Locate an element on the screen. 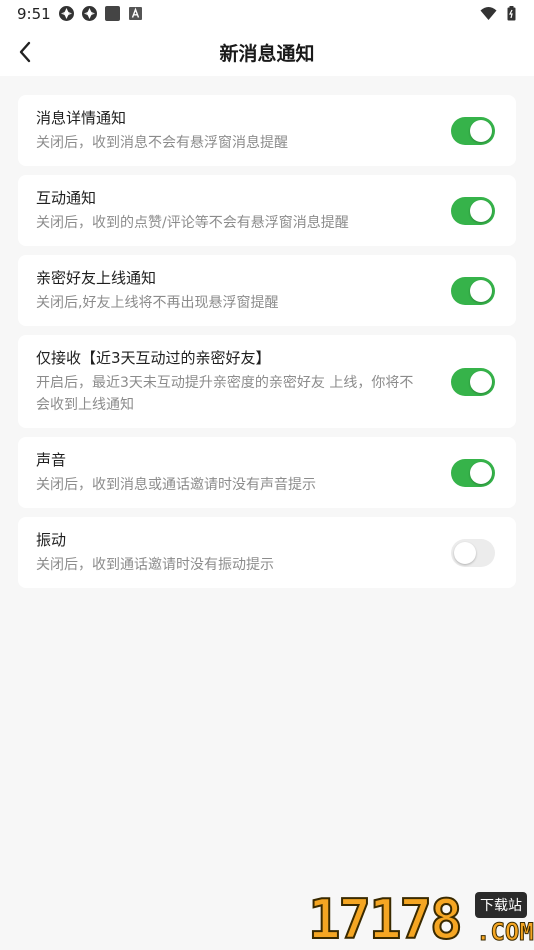 The width and height of the screenshot is (534, 950). message-detail-toggle is located at coordinates (473, 130).